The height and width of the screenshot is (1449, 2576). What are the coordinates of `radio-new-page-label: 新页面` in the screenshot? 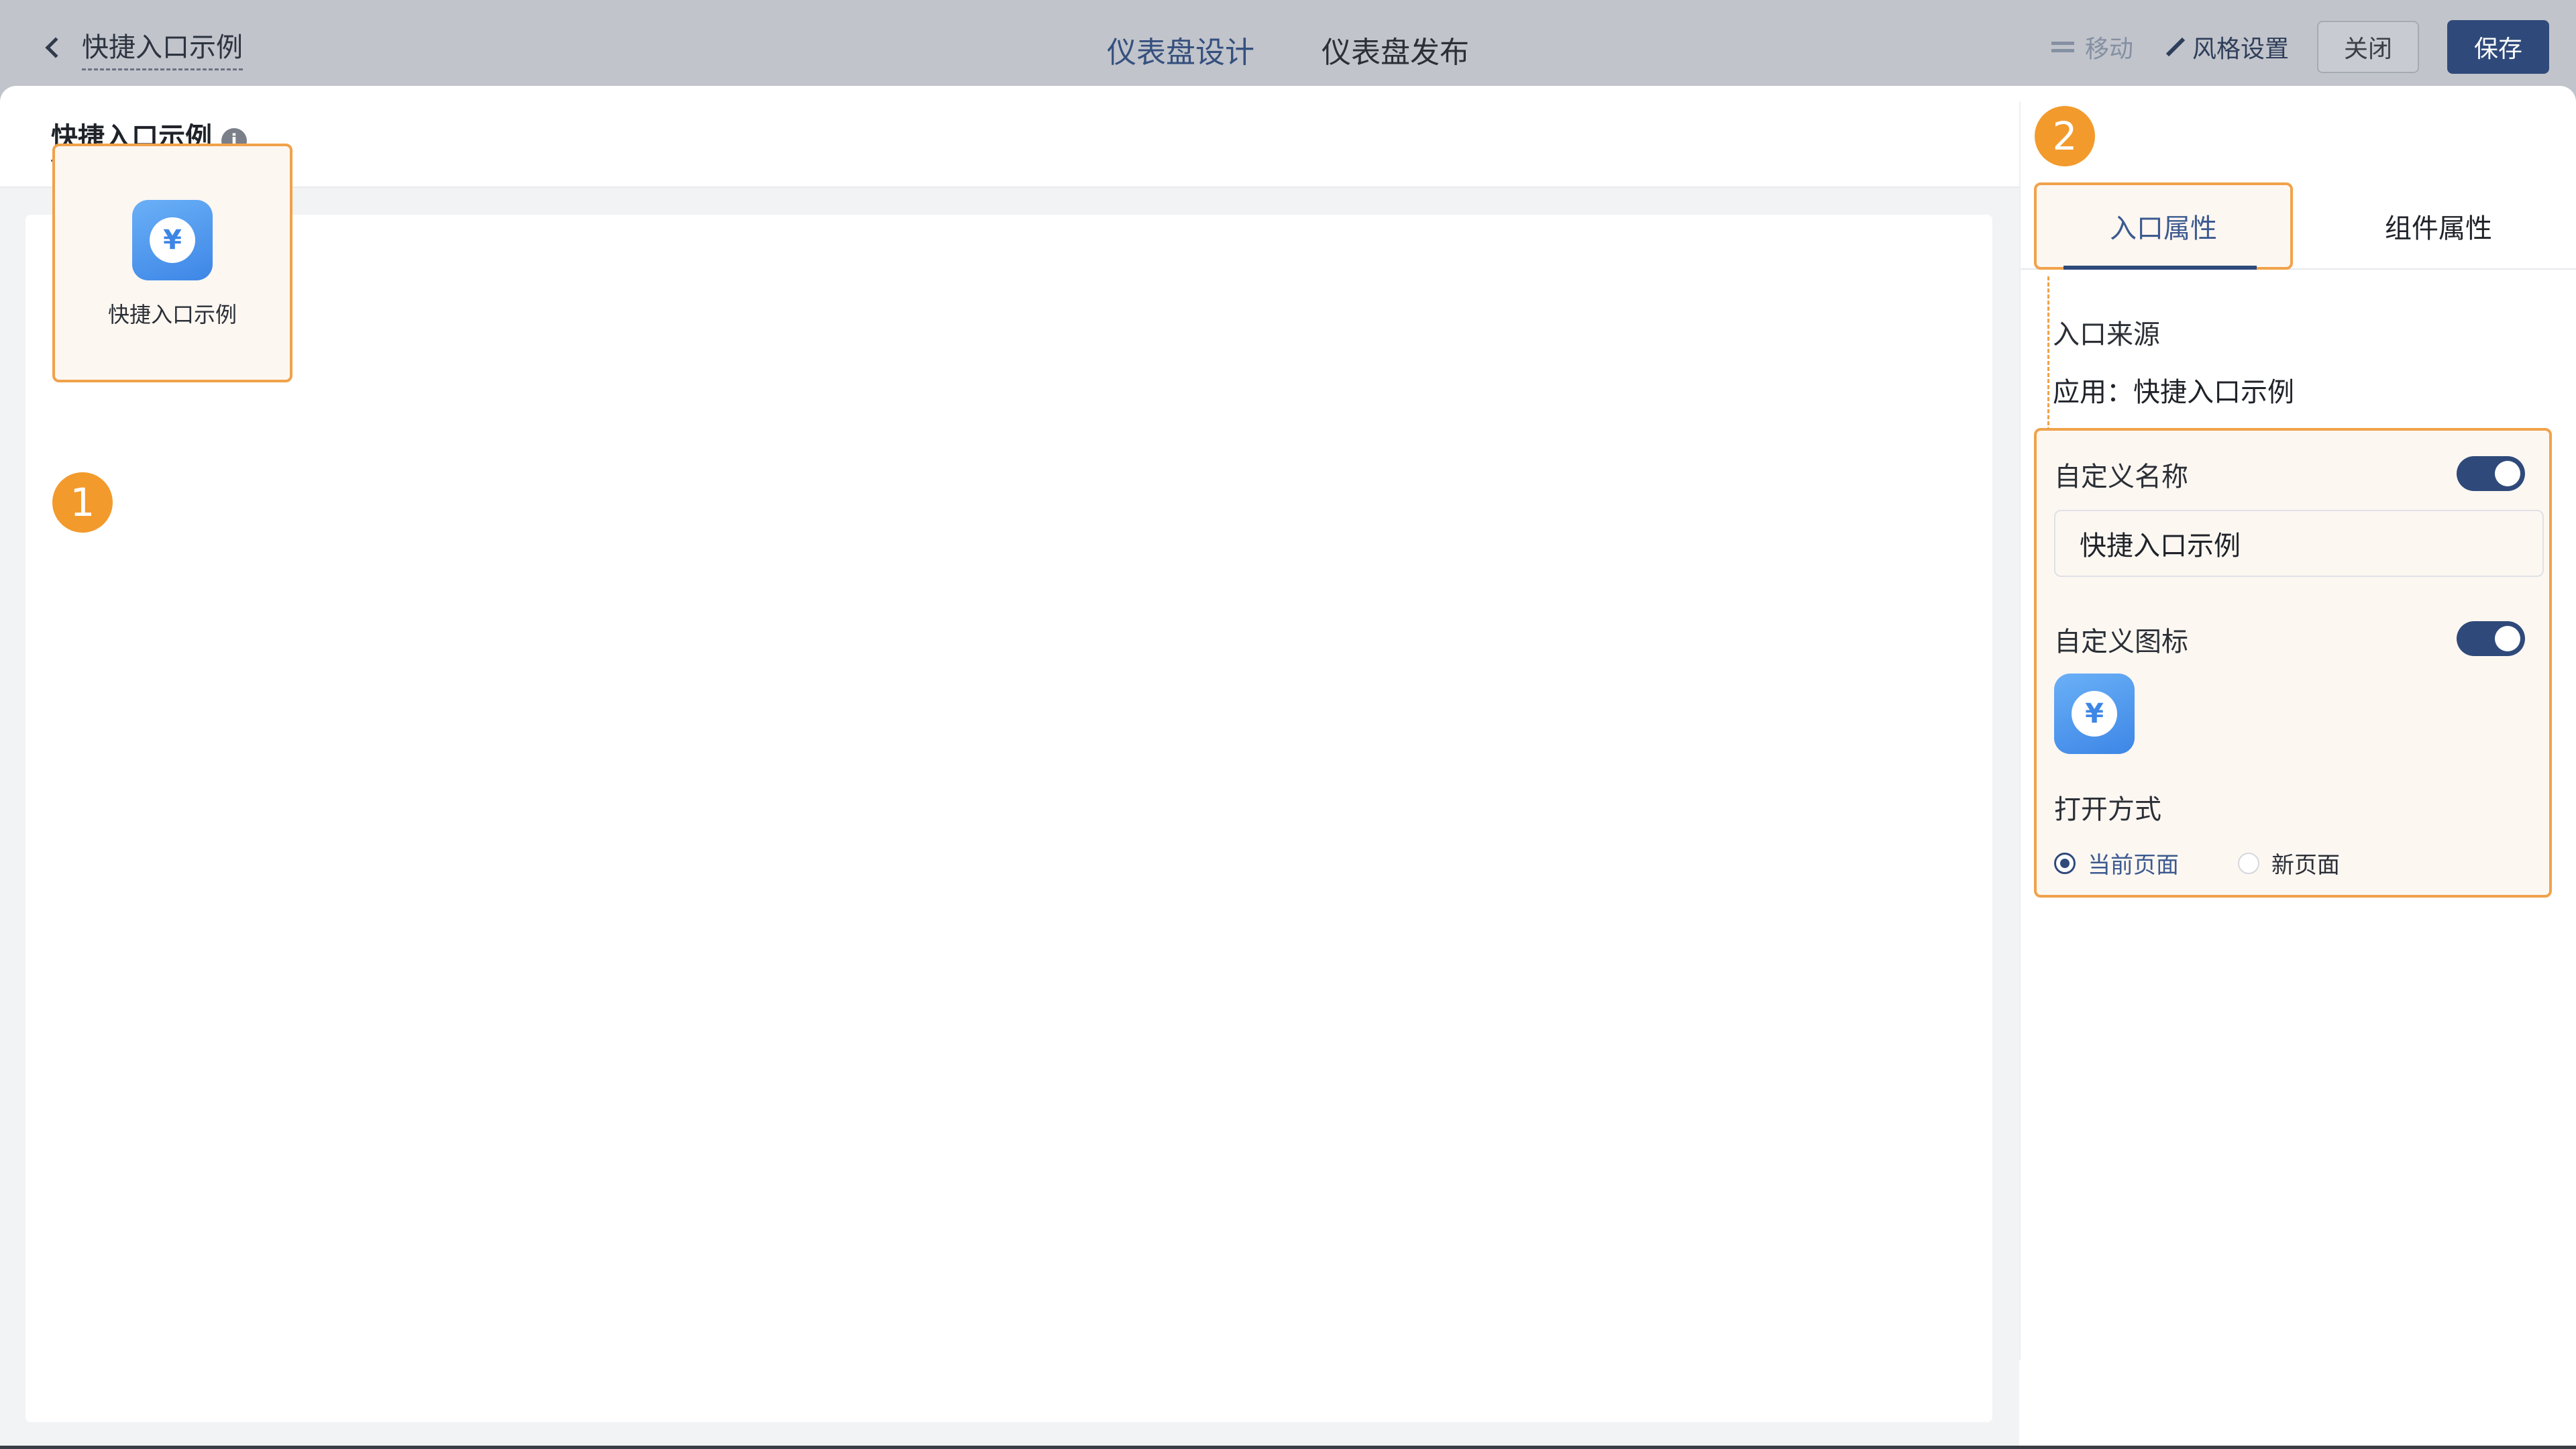 It's located at (2305, 865).